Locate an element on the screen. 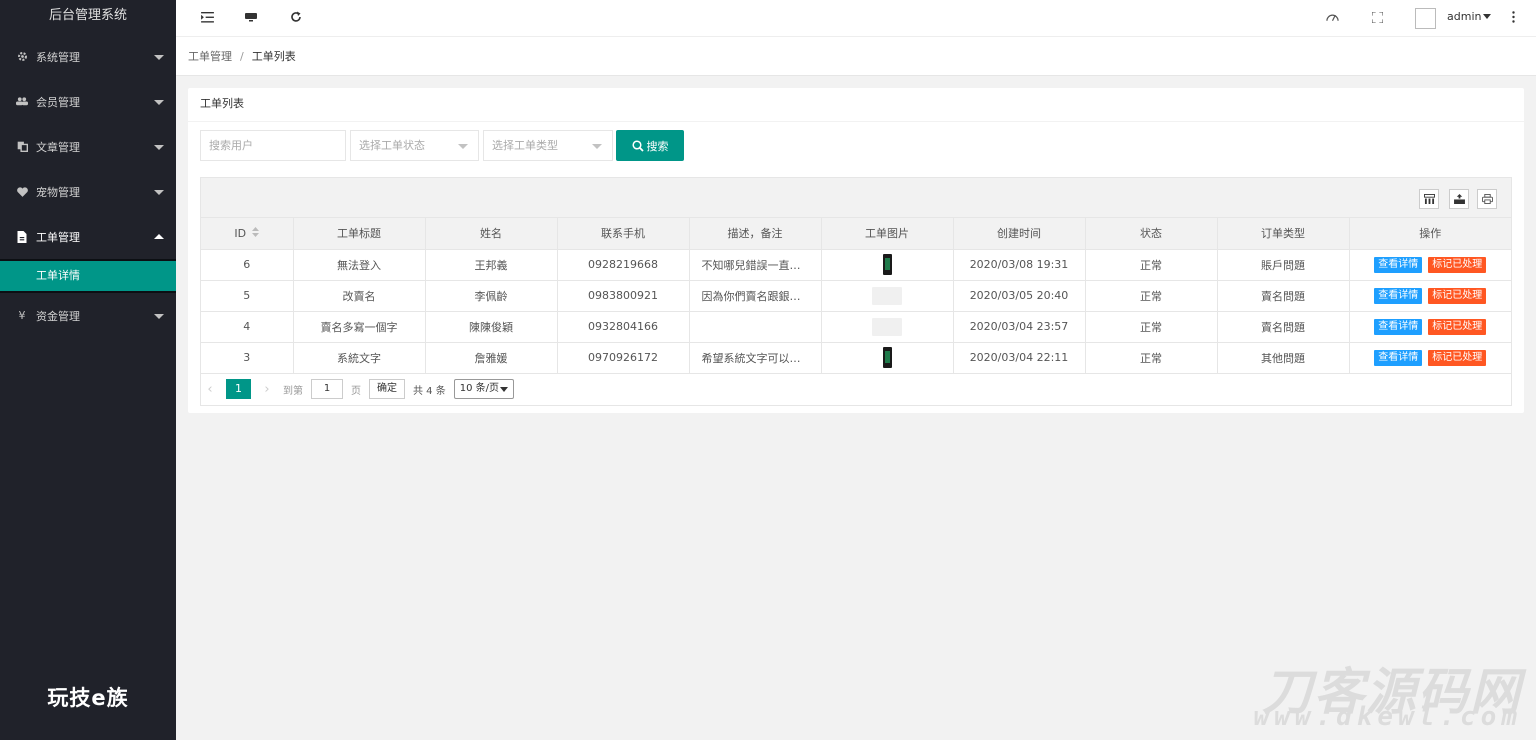 Image resolution: width=1536 pixels, height=740 pixels. cell-created: 2020/03/08 19:31 is located at coordinates (1019, 265).